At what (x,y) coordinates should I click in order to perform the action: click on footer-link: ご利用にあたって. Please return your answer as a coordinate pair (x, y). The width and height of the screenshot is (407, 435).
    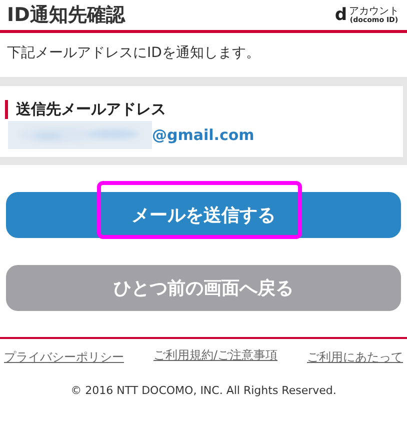
    Looking at the image, I should click on (355, 357).